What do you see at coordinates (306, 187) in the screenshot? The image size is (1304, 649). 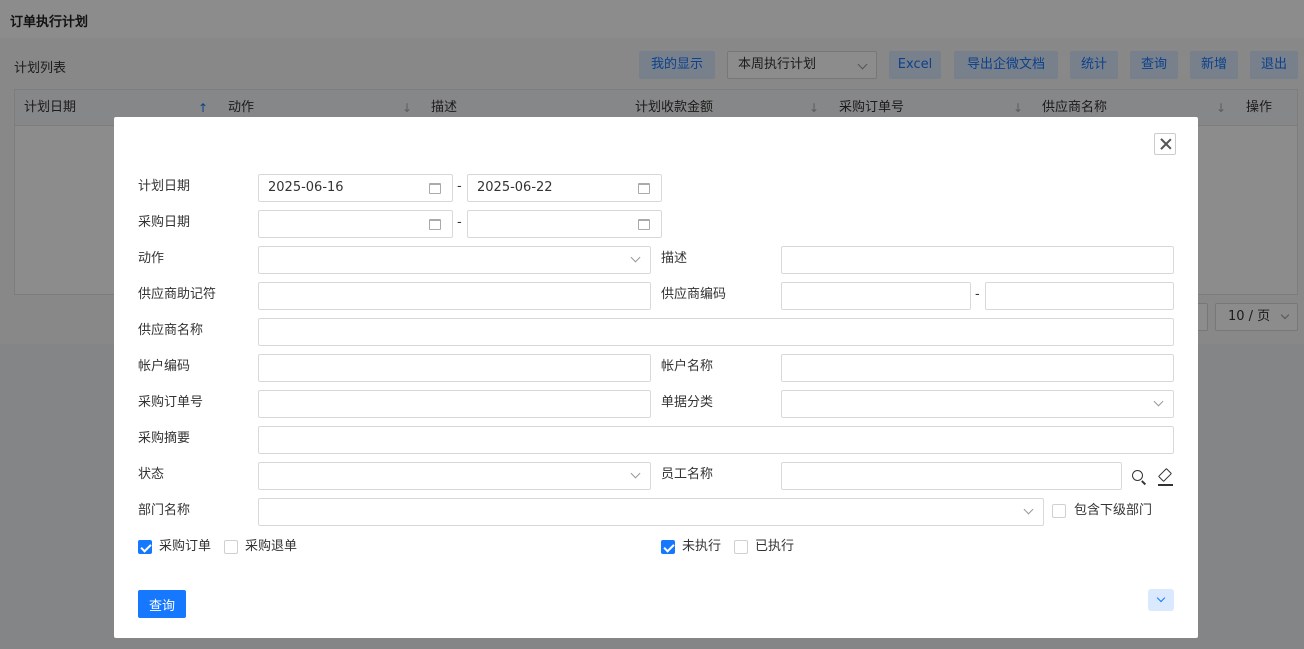 I see `plan-date-from-value: 2025-06-16` at bounding box center [306, 187].